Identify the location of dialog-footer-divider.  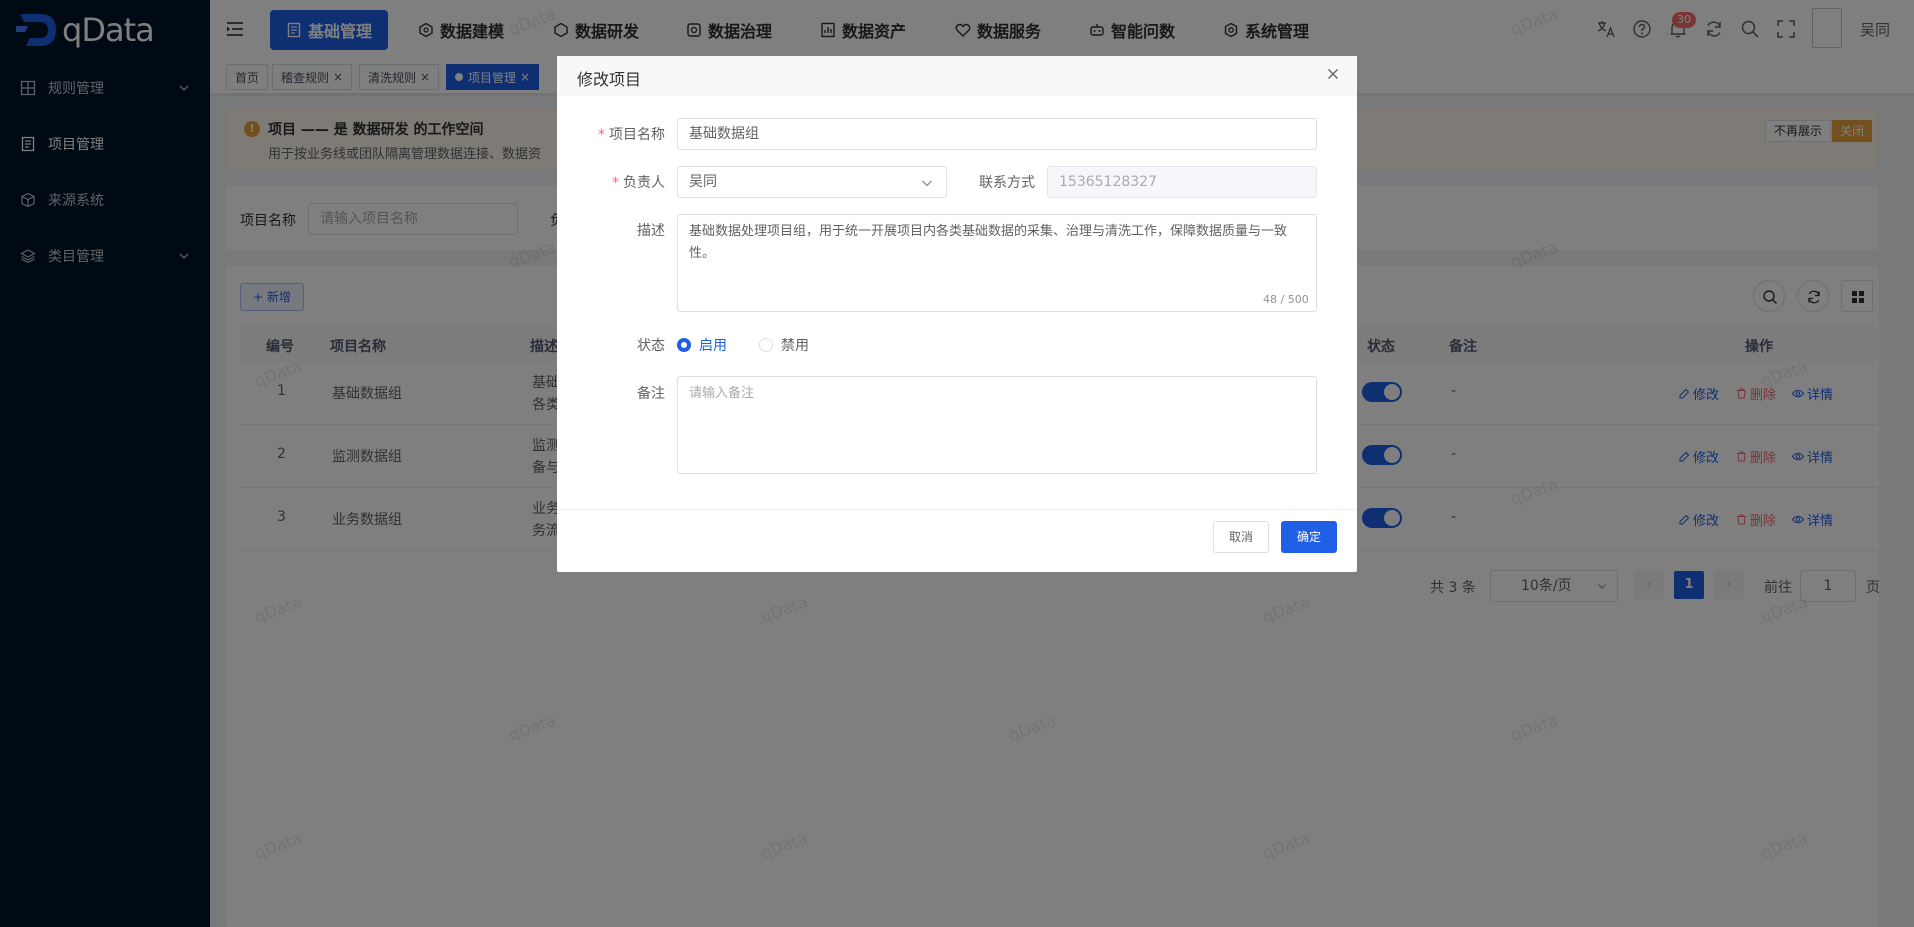
(957, 509).